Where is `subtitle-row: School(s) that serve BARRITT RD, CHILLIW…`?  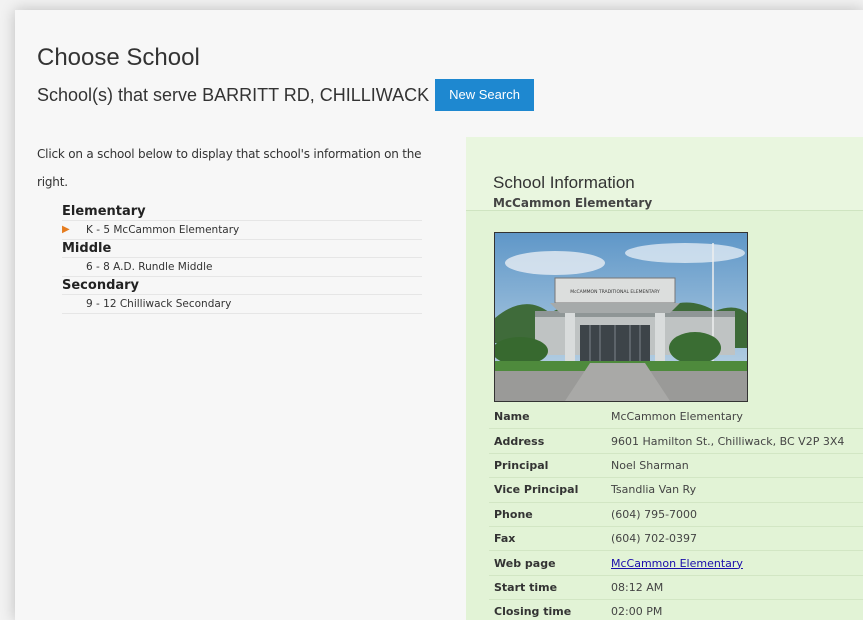
subtitle-row: School(s) that serve BARRITT RD, CHILLIW… is located at coordinates (285, 95).